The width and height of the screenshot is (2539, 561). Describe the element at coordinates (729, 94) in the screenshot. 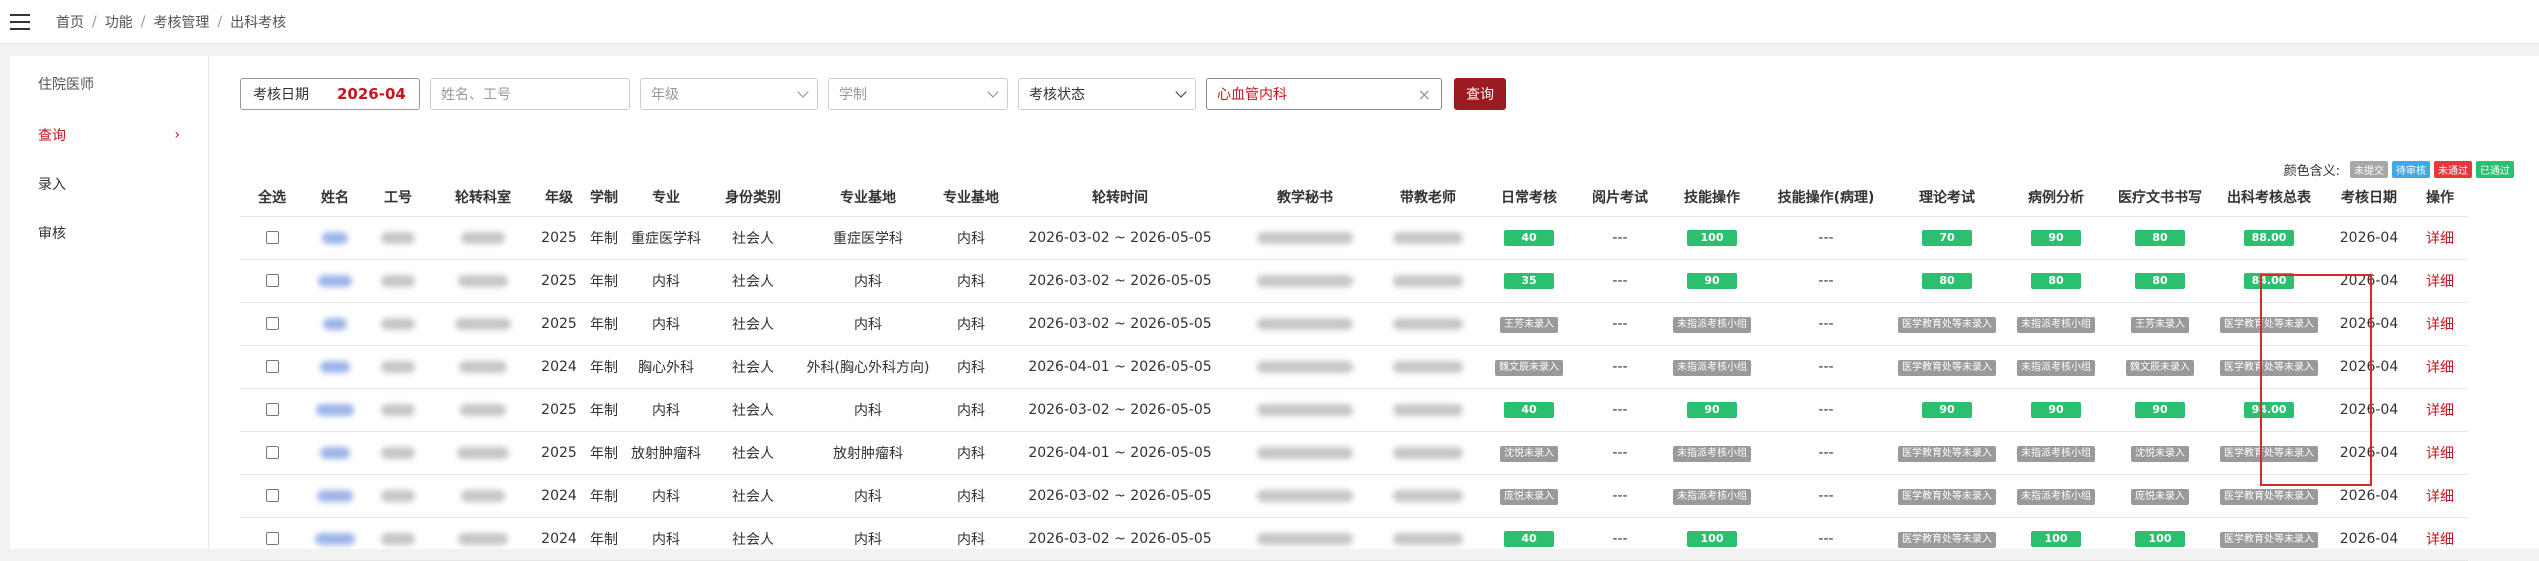

I see `grade-select: 年级` at that location.